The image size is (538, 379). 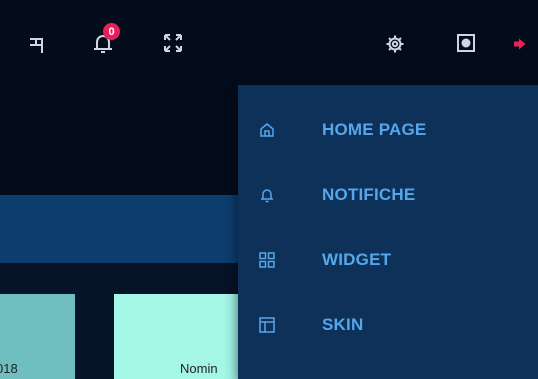 What do you see at coordinates (466, 43) in the screenshot?
I see `camera-icon` at bounding box center [466, 43].